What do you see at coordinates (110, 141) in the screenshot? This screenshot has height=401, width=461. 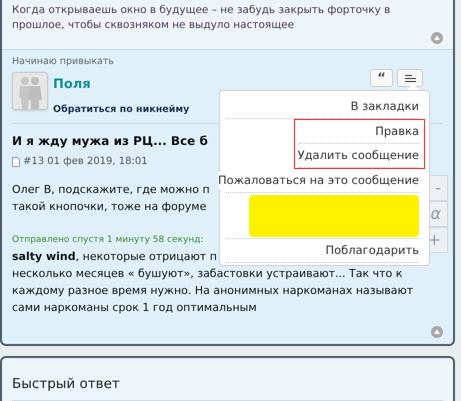 I see `thread-title: И я жду мужа из РЦ... Все б` at bounding box center [110, 141].